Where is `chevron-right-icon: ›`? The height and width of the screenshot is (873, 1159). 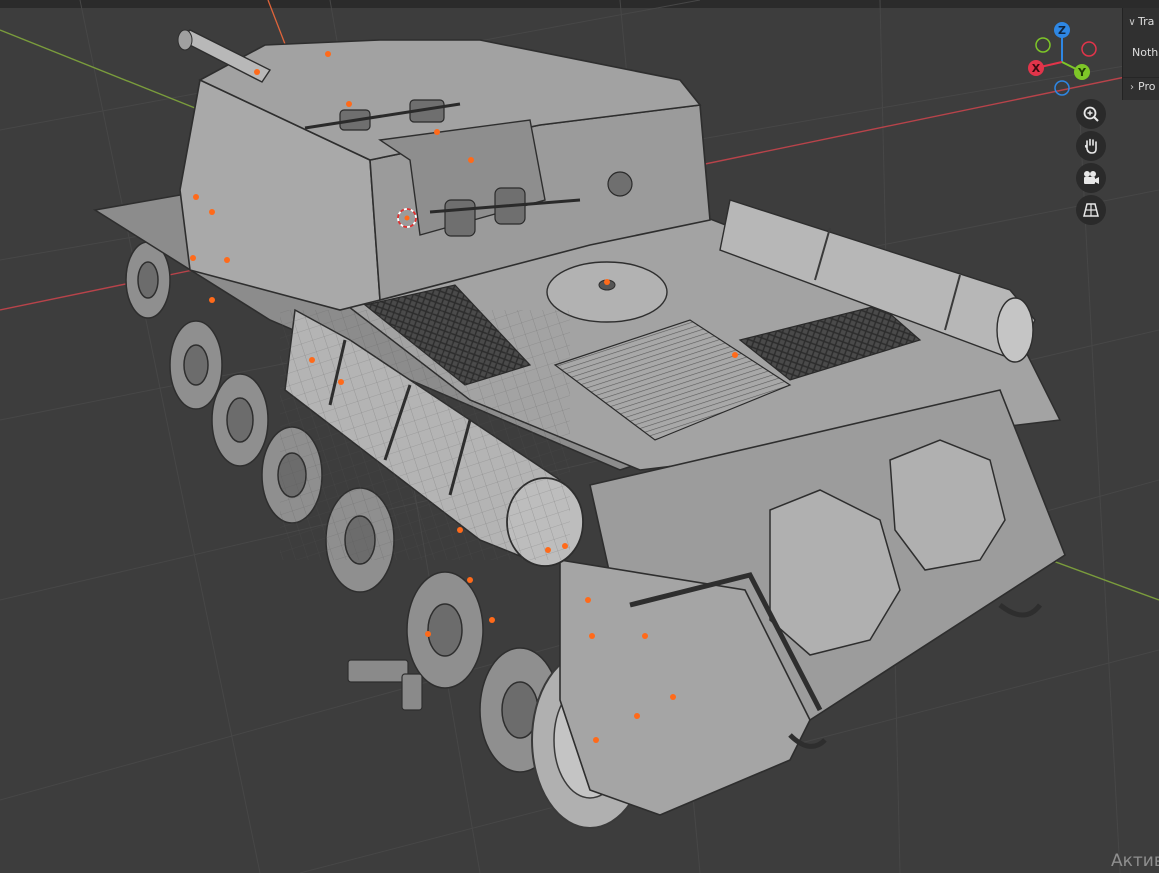
chevron-right-icon: › is located at coordinates (1132, 87).